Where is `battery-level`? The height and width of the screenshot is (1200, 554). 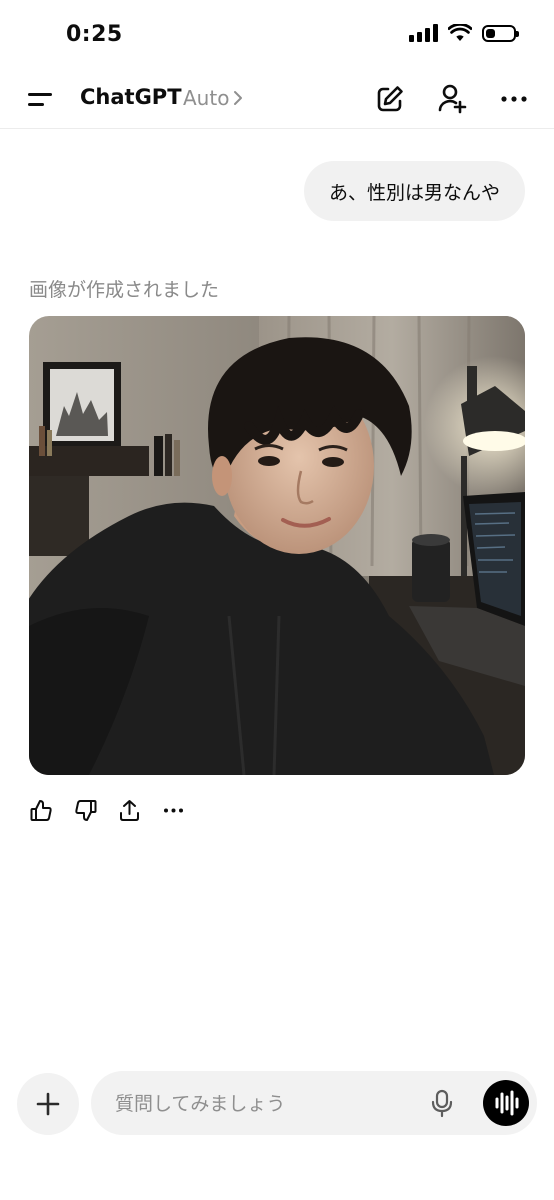
battery-level is located at coordinates (491, 33).